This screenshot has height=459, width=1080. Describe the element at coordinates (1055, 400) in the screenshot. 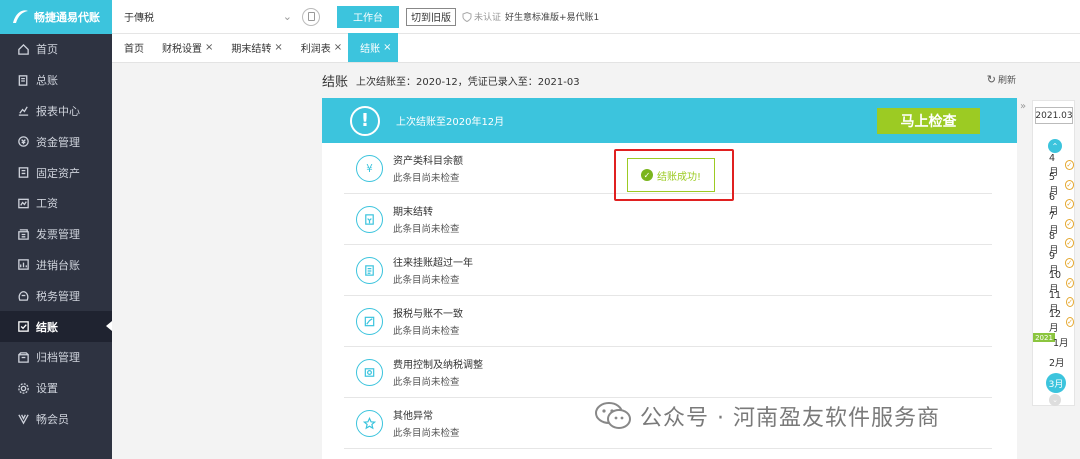

I see `chevron-down-icon: ⌄` at that location.